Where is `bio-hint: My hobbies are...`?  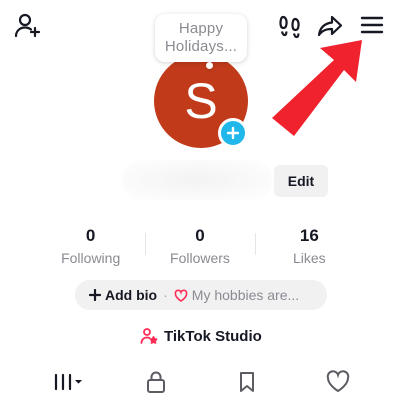 bio-hint: My hobbies are... is located at coordinates (245, 295).